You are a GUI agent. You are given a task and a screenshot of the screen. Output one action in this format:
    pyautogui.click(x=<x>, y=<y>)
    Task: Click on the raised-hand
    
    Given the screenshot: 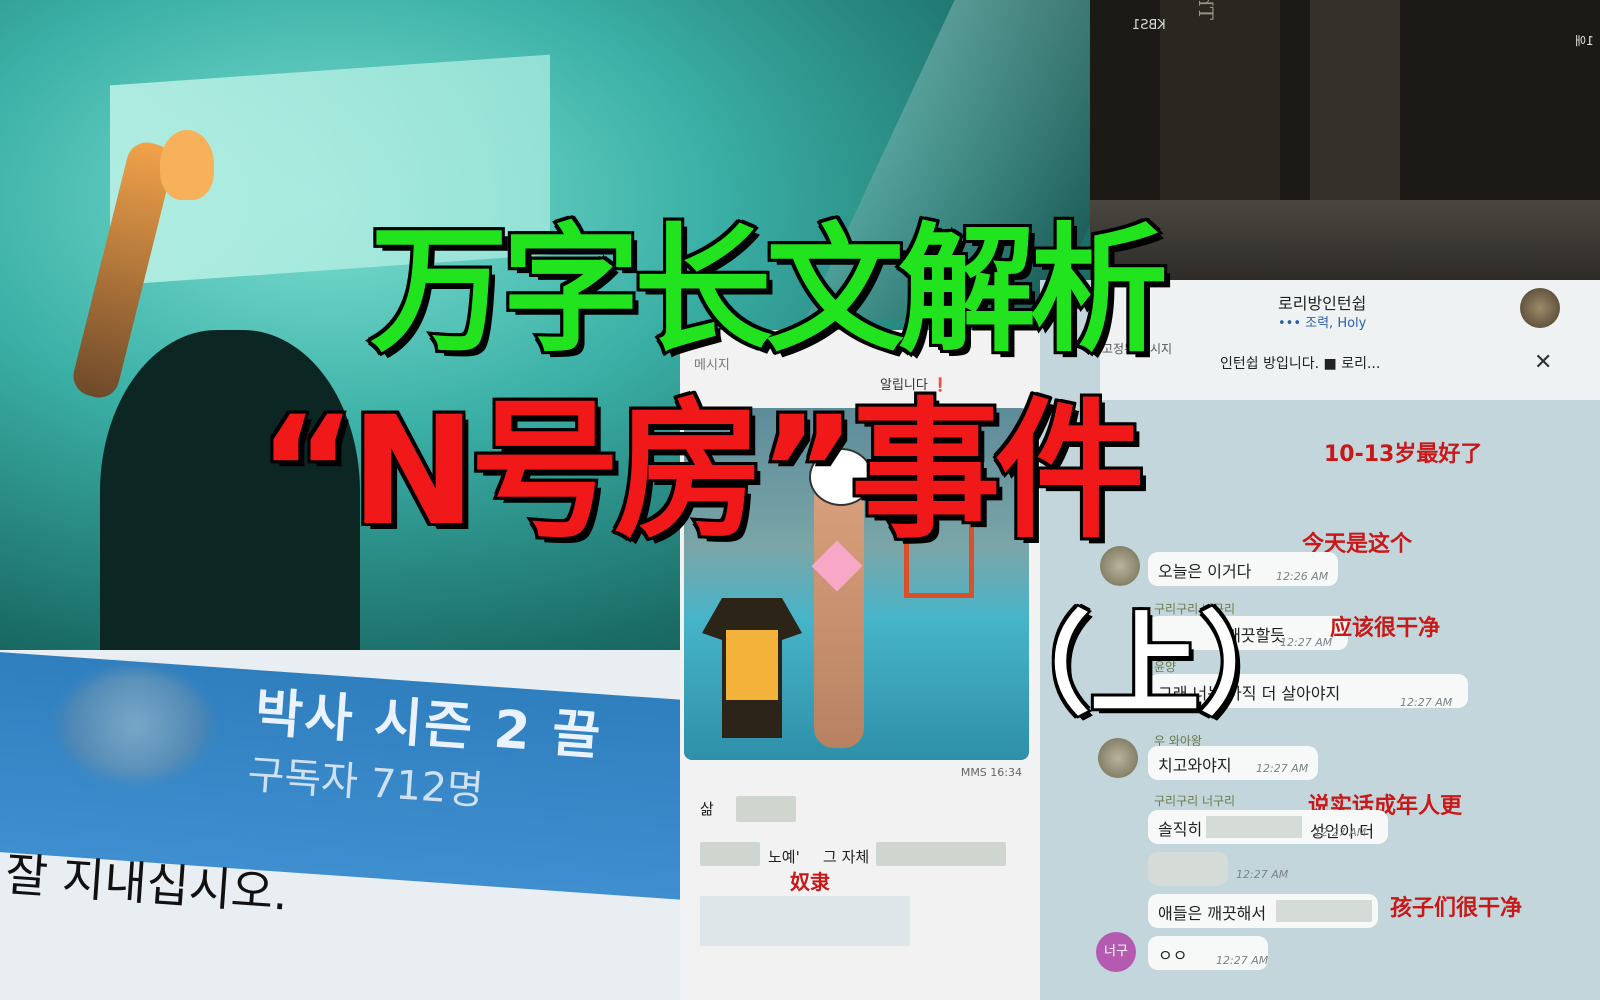 What is the action you would take?
    pyautogui.click(x=187, y=165)
    